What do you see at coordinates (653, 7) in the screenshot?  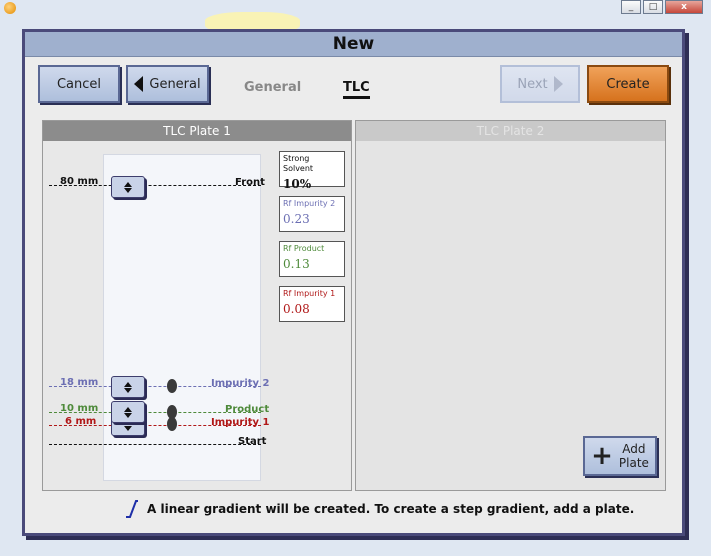 I see `maximize-button: □` at bounding box center [653, 7].